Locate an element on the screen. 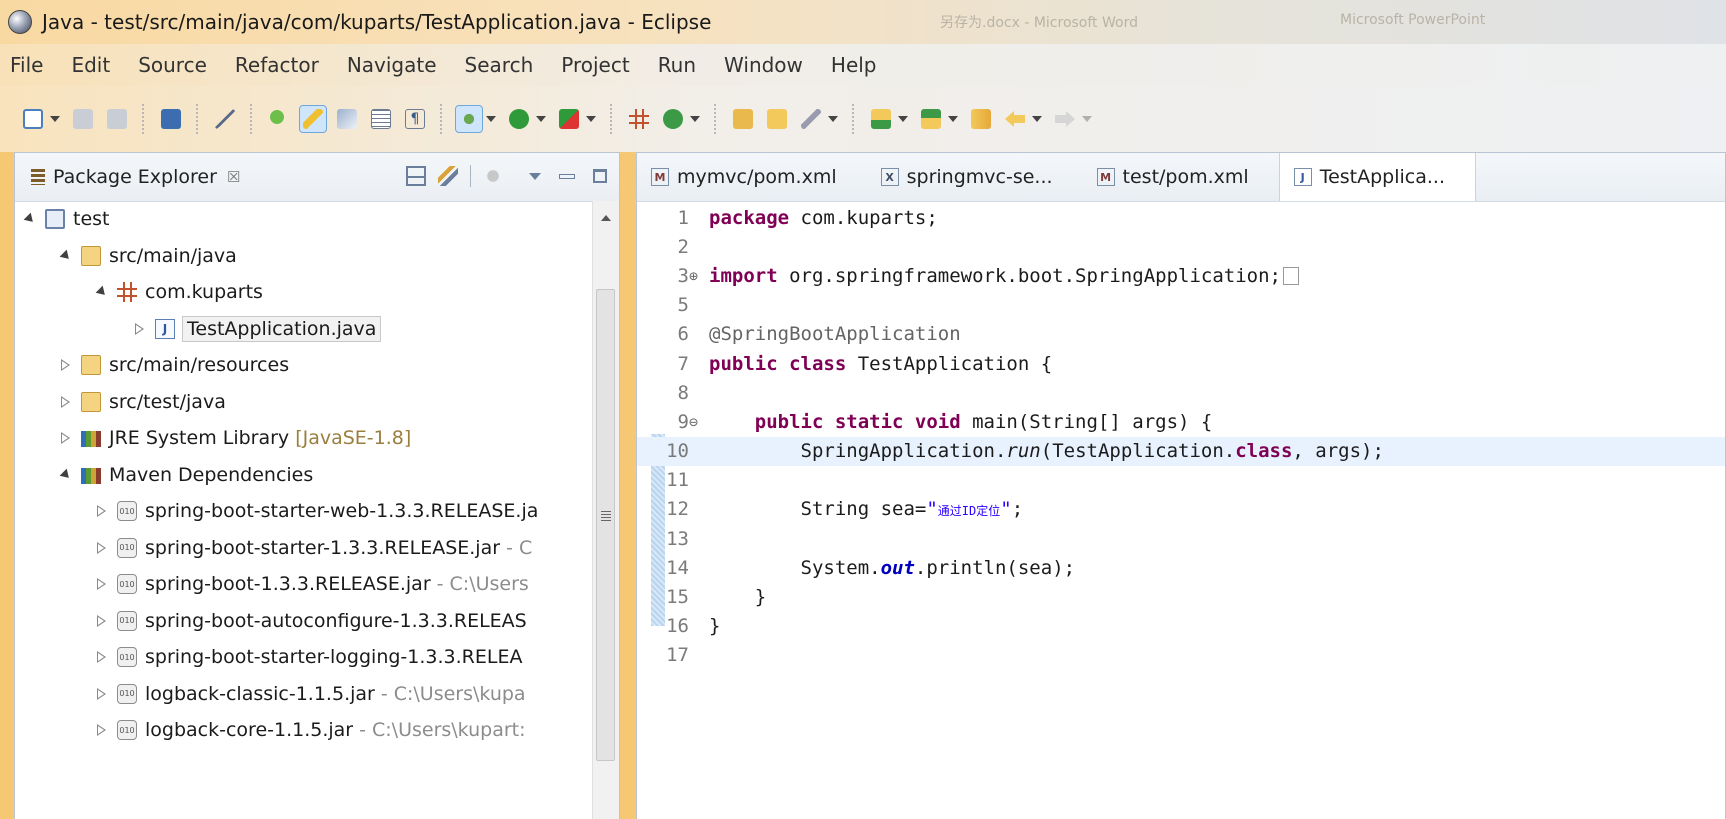 This screenshot has width=1726, height=819. menu-source: Source is located at coordinates (172, 65).